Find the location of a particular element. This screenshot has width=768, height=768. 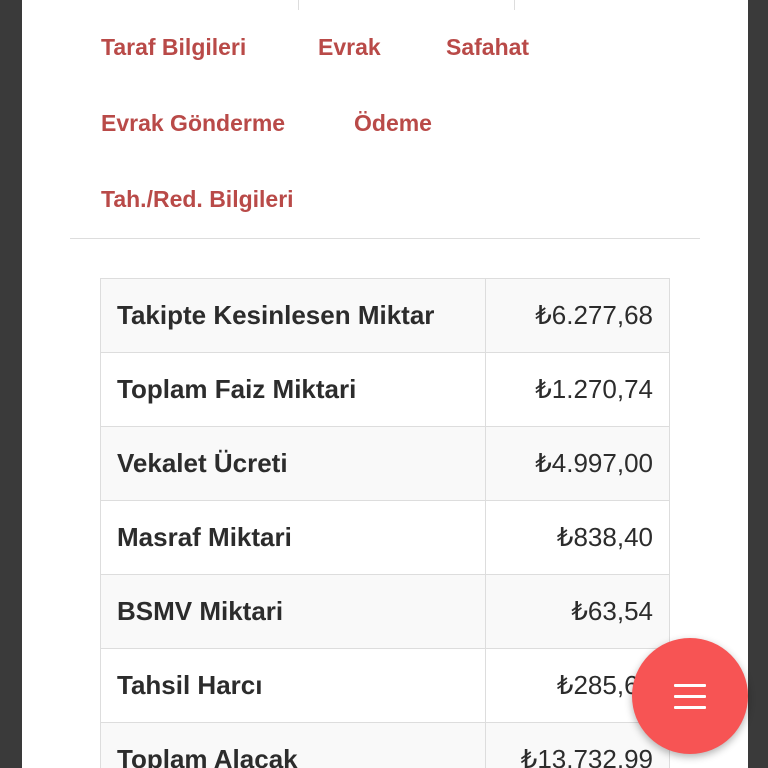

table-row: Toplam Alacak ₺13.732,99 is located at coordinates (385, 745).